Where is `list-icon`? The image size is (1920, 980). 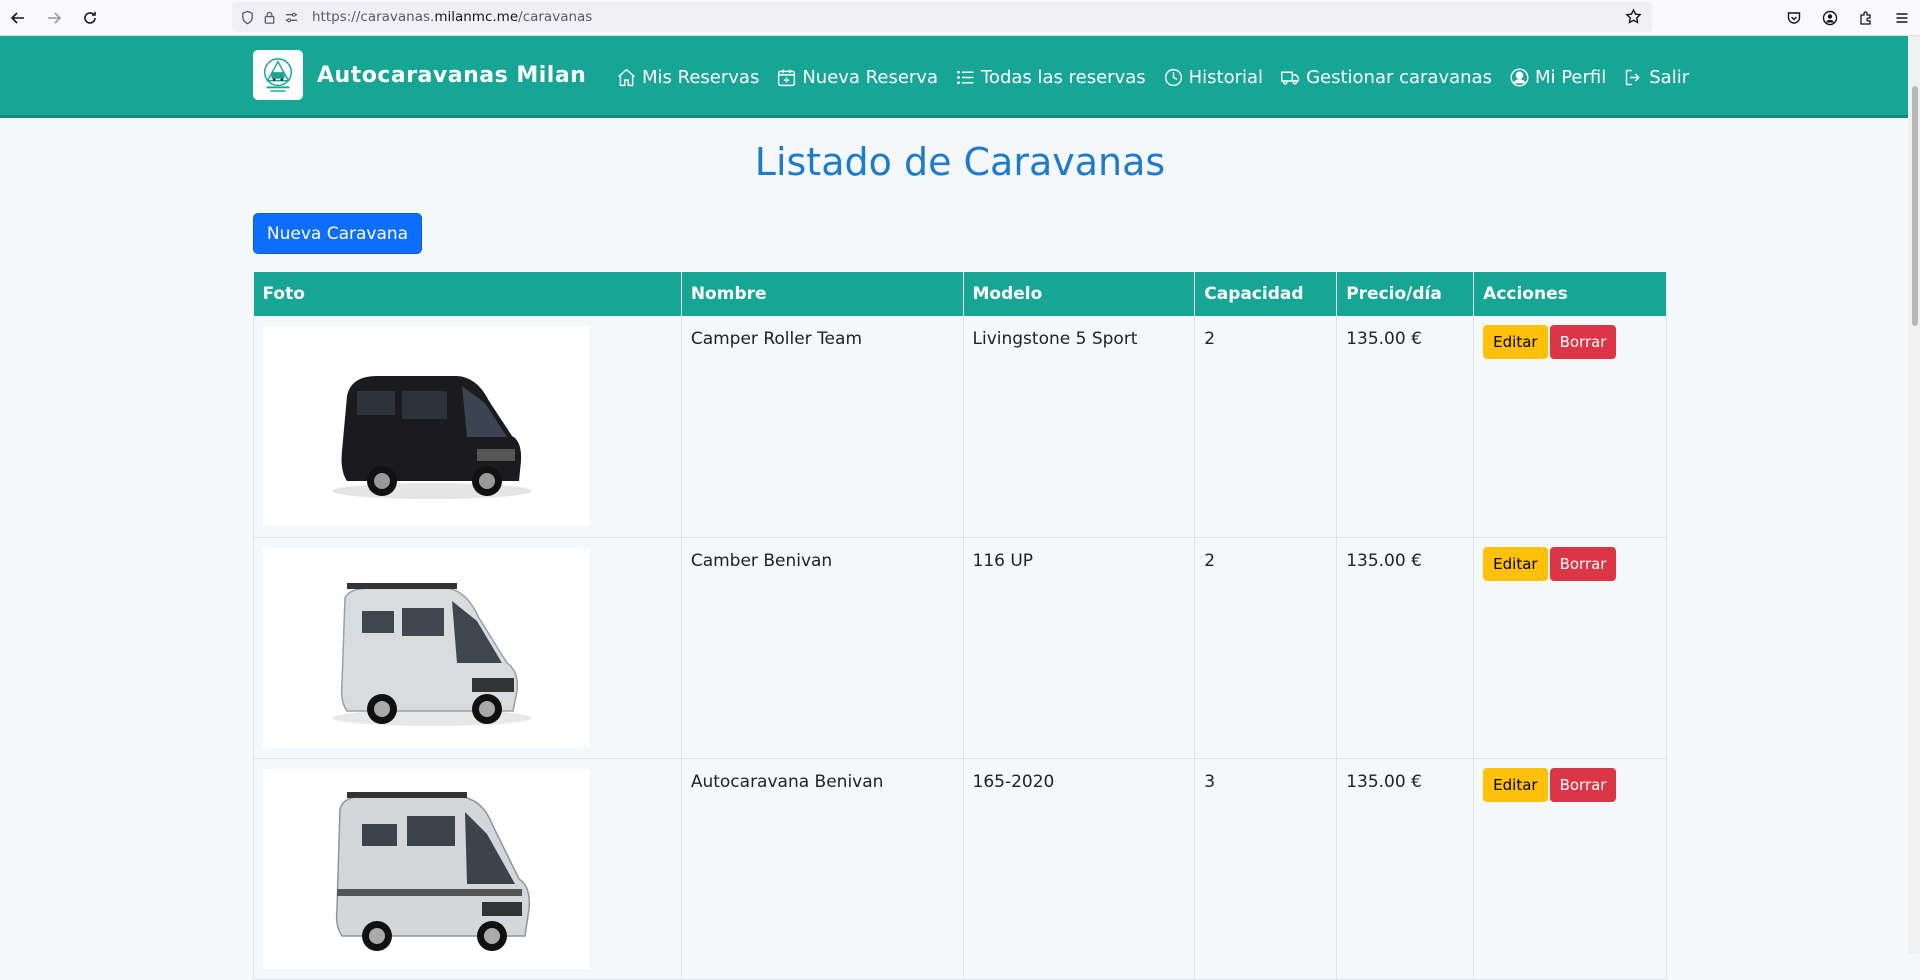
list-icon is located at coordinates (965, 77).